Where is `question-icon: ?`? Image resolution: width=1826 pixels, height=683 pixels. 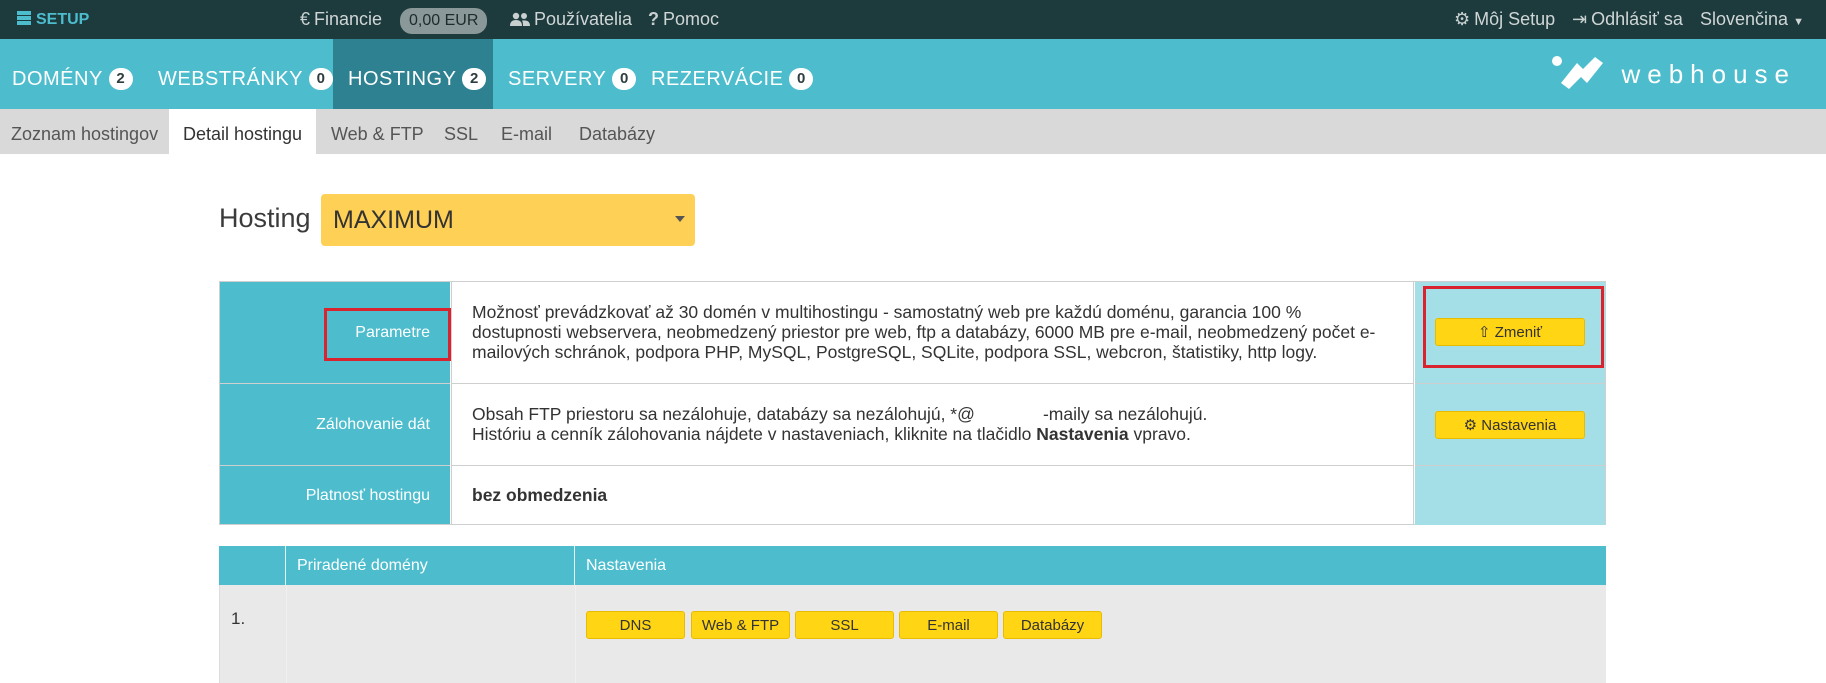 question-icon: ? is located at coordinates (653, 19).